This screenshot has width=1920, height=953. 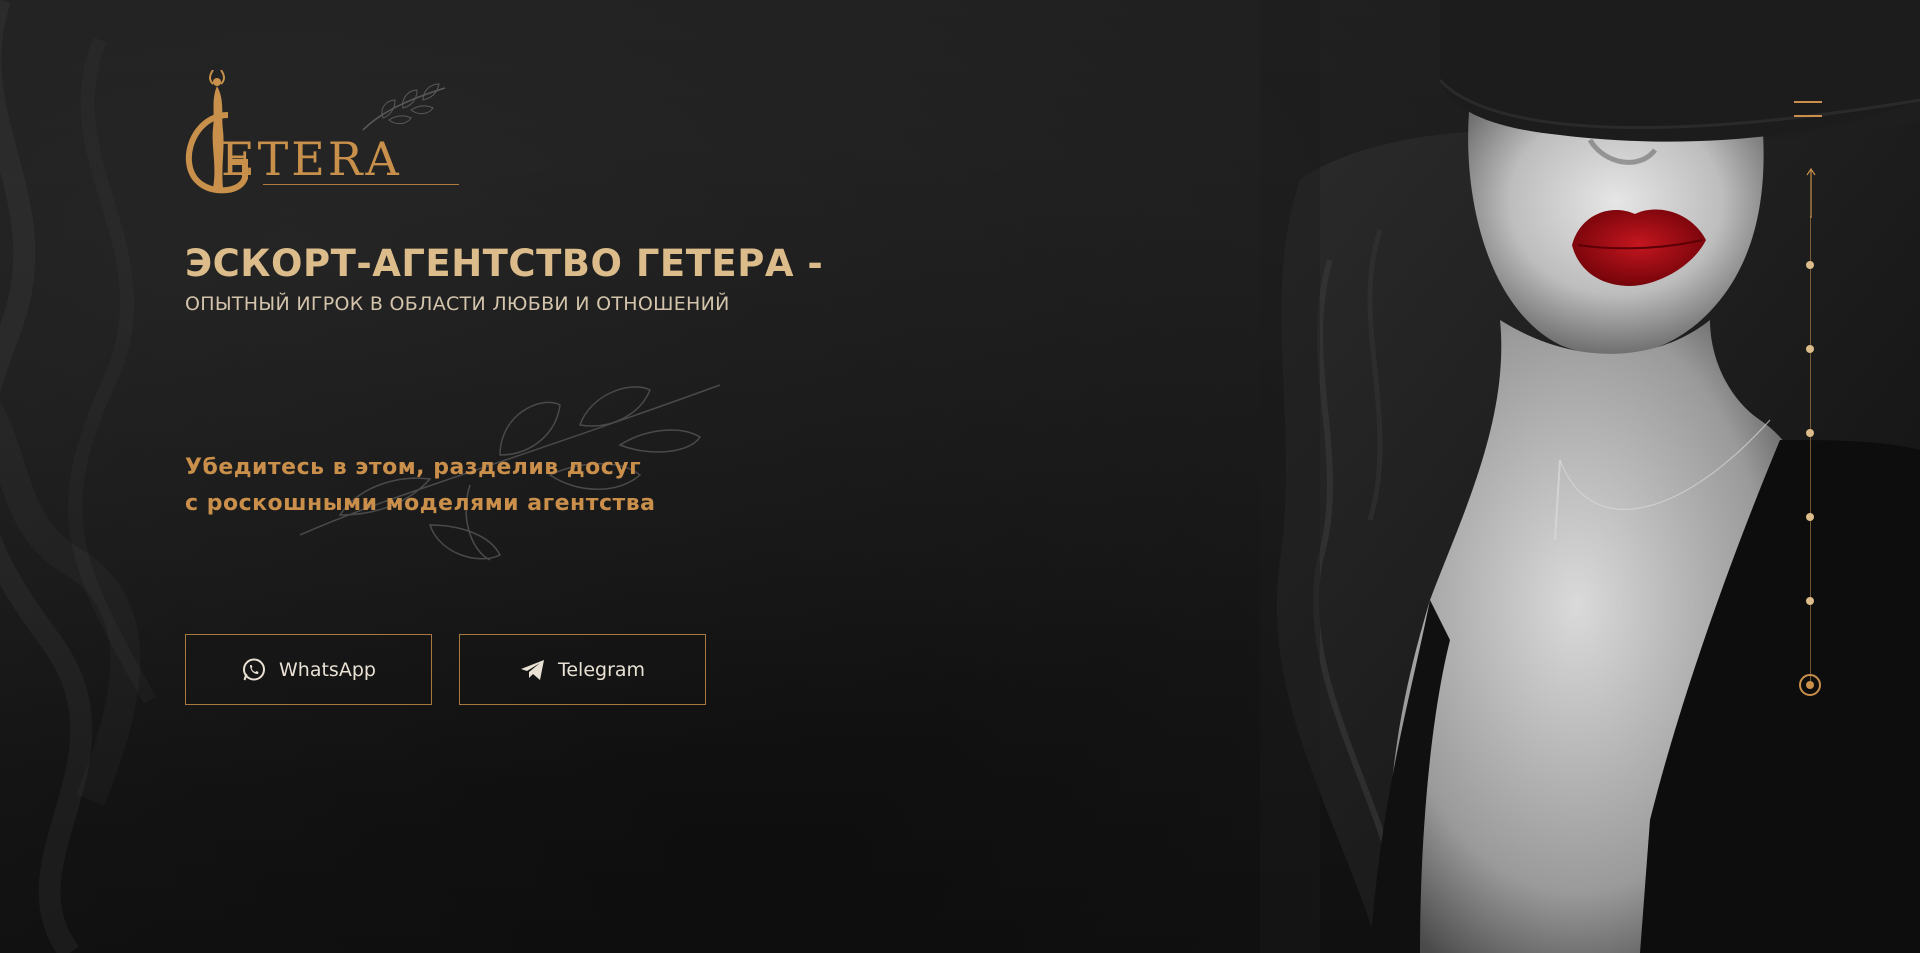 I want to click on logo-underline, so click(x=361, y=184).